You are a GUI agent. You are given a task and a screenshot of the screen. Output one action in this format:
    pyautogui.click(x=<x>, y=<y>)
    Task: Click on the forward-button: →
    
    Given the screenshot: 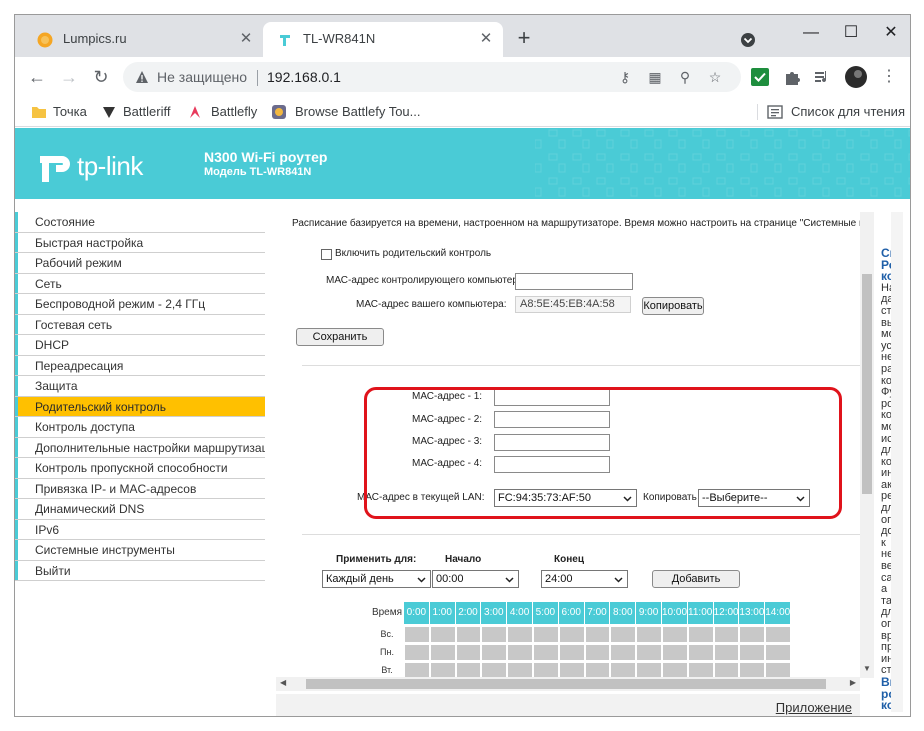 What is the action you would take?
    pyautogui.click(x=69, y=77)
    